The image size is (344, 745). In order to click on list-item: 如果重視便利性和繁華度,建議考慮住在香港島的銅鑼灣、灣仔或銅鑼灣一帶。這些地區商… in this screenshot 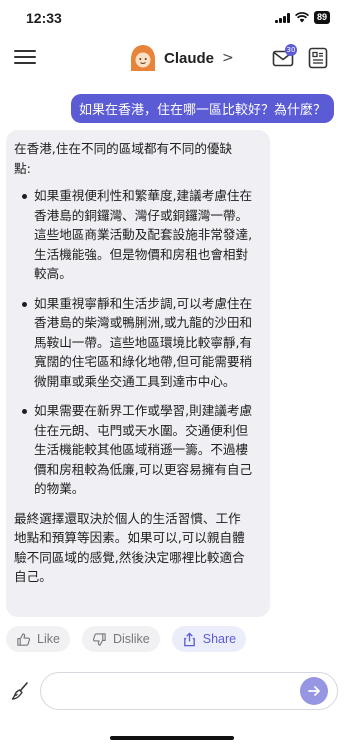, I will do `click(141, 235)`.